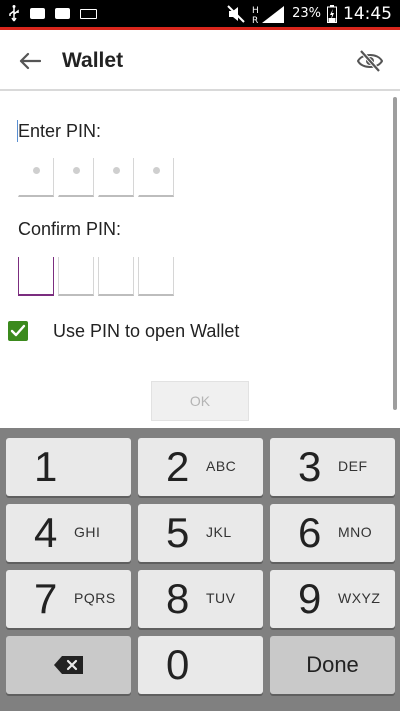 The width and height of the screenshot is (400, 711). I want to click on key-8: 8 TUV, so click(200, 599).